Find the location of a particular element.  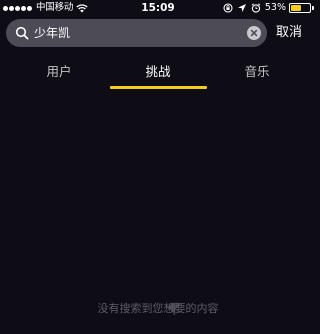

clear-icon is located at coordinates (254, 33).